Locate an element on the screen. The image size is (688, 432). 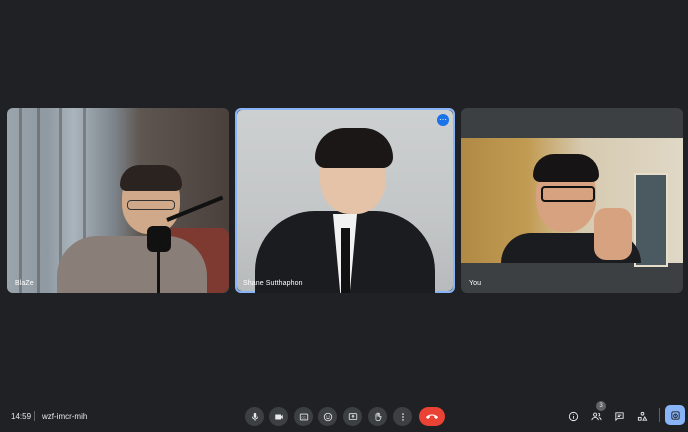
thumbs-up-hand is located at coordinates (613, 234).